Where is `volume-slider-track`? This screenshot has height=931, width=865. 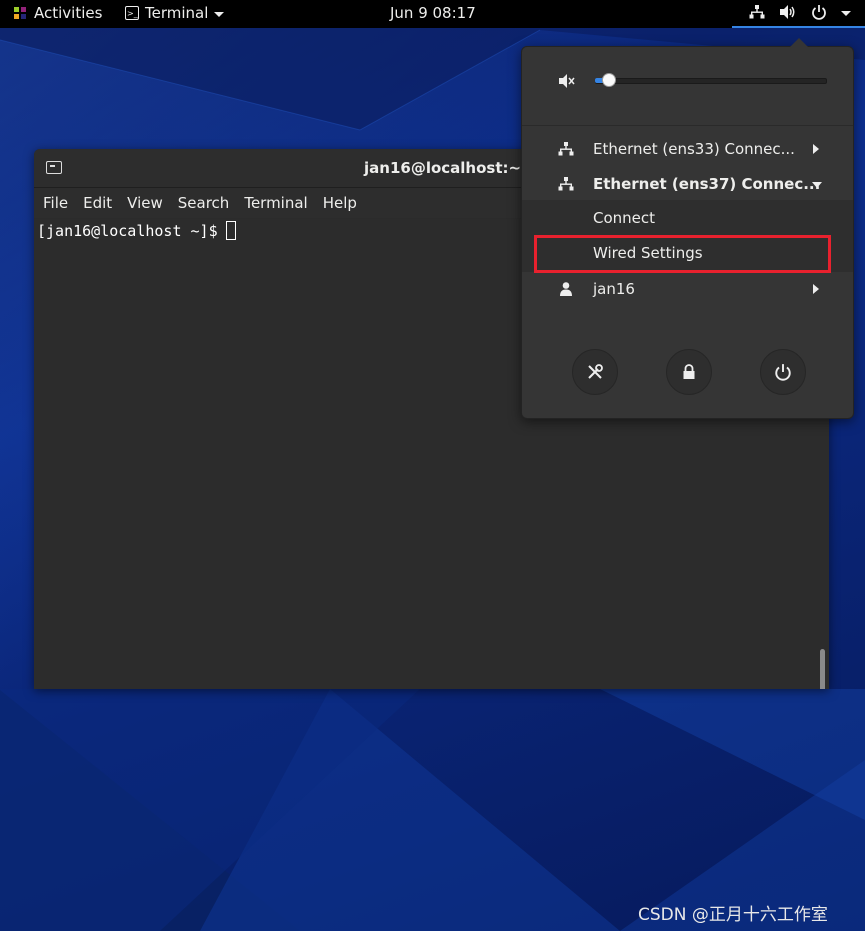 volume-slider-track is located at coordinates (711, 81).